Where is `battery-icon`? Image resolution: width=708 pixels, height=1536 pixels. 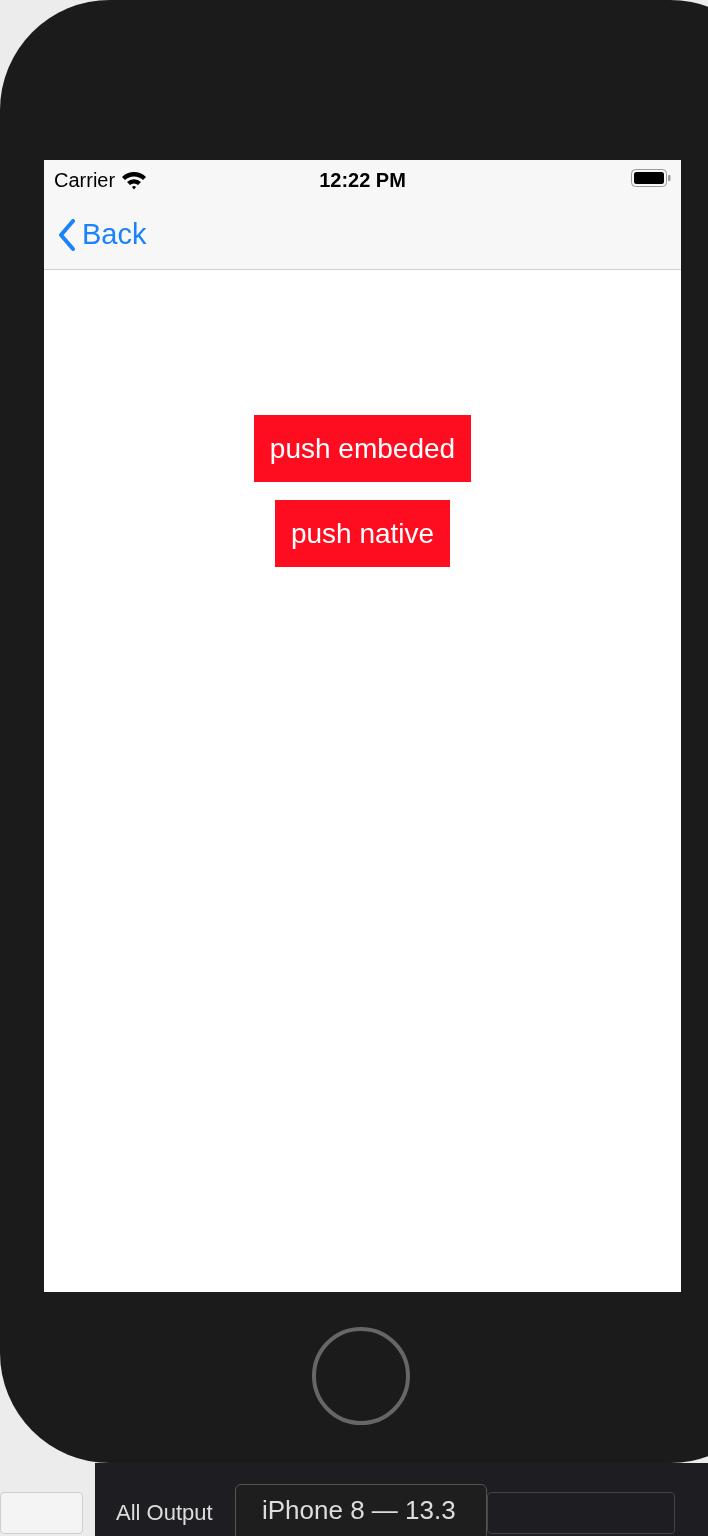 battery-icon is located at coordinates (651, 178).